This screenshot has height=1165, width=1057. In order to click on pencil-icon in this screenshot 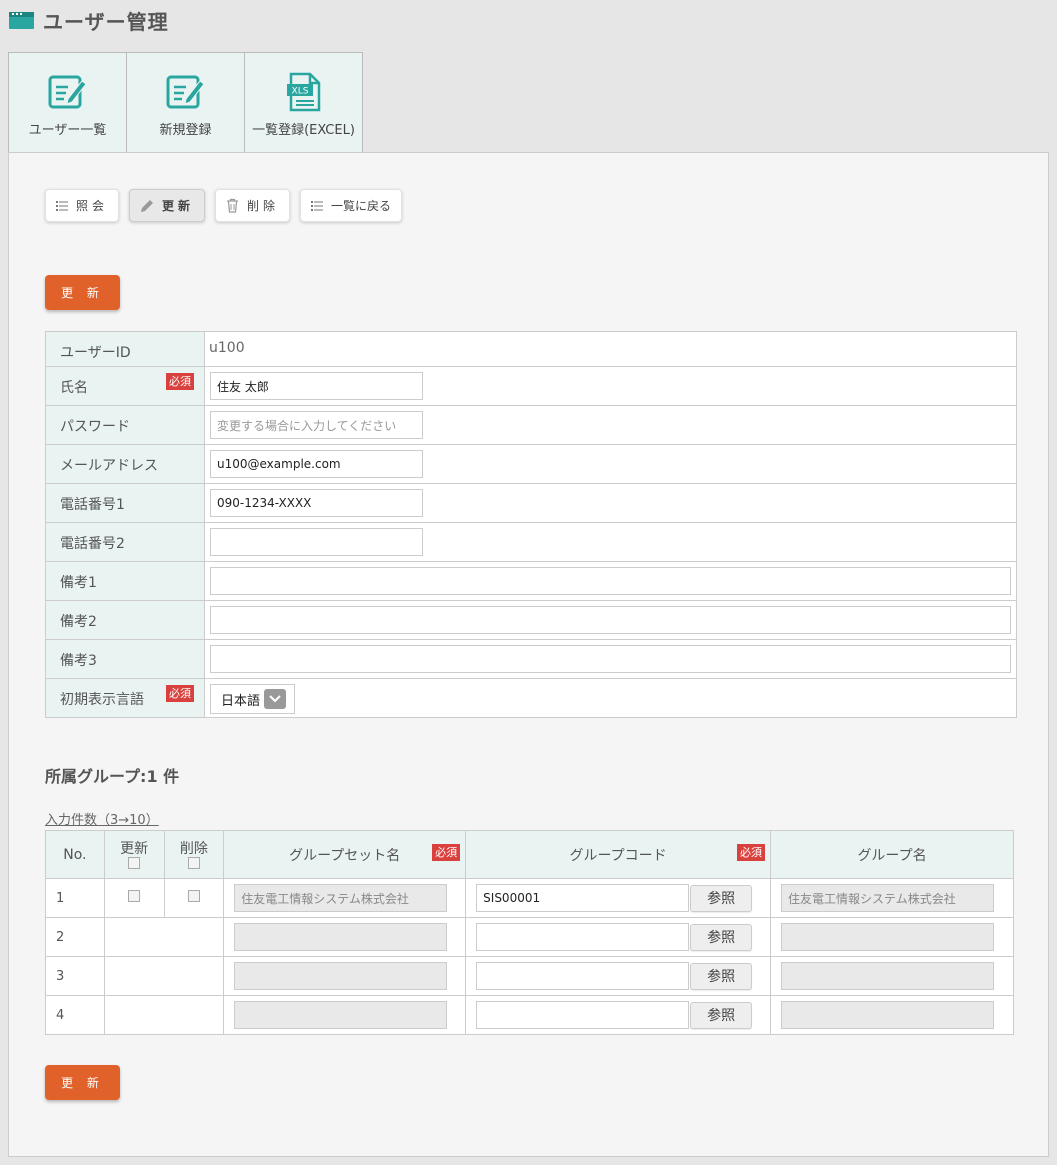, I will do `click(147, 206)`.